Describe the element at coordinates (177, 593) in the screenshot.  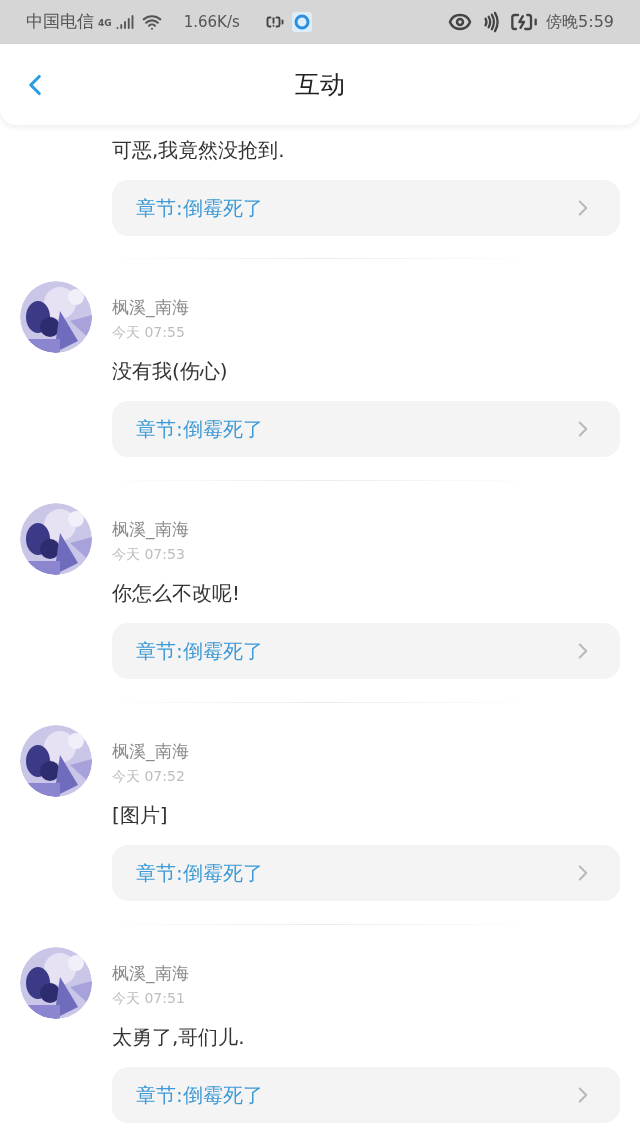
I see `comment-text: 你怎么不改呢!` at that location.